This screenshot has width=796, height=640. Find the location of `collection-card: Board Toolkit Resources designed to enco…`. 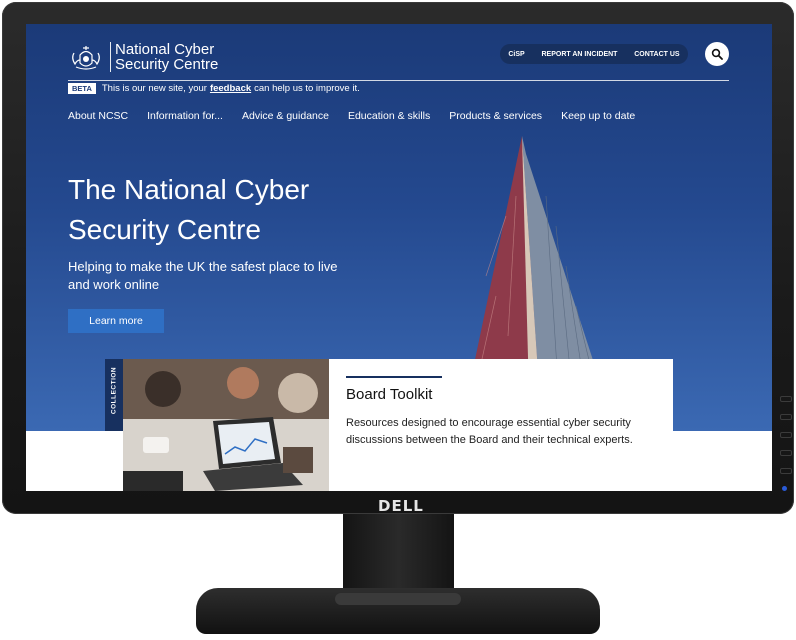

collection-card: Board Toolkit Resources designed to enco… is located at coordinates (501, 425).